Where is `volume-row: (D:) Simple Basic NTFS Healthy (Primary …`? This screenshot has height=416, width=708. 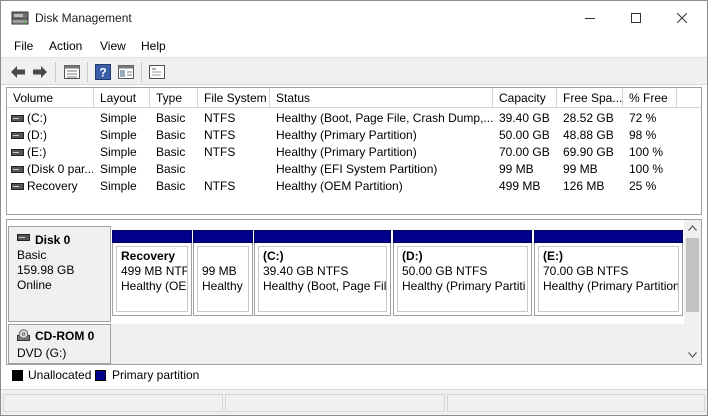 volume-row: (D:) Simple Basic NTFS Healthy (Primary … is located at coordinates (354, 135).